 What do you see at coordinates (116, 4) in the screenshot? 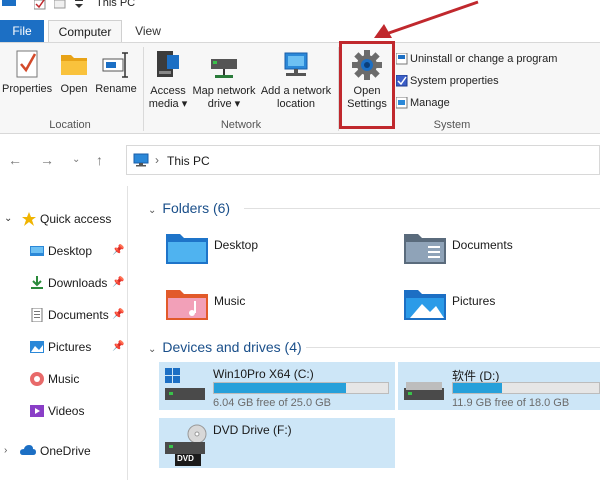
I see `window-title: This PC` at bounding box center [116, 4].